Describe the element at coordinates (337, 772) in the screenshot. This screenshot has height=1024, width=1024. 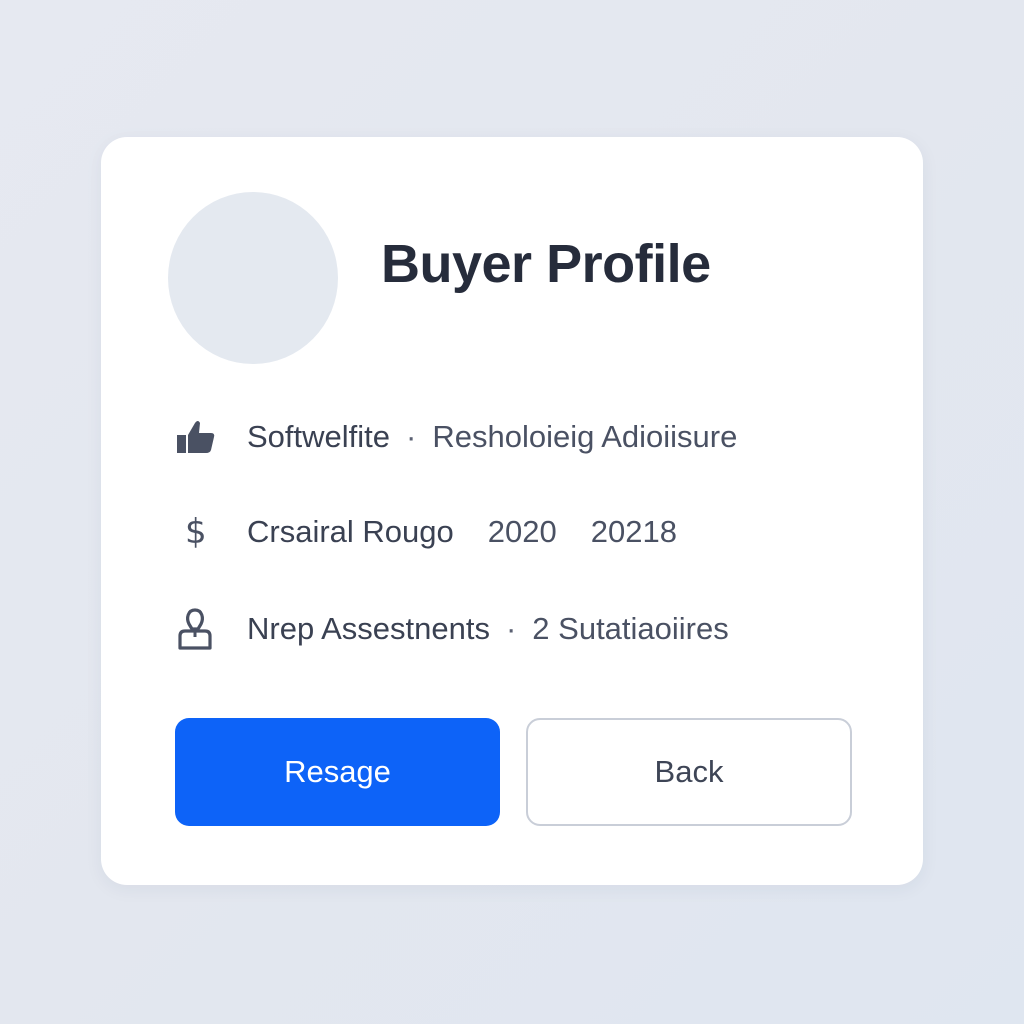
I see `resage-button: Resage` at that location.